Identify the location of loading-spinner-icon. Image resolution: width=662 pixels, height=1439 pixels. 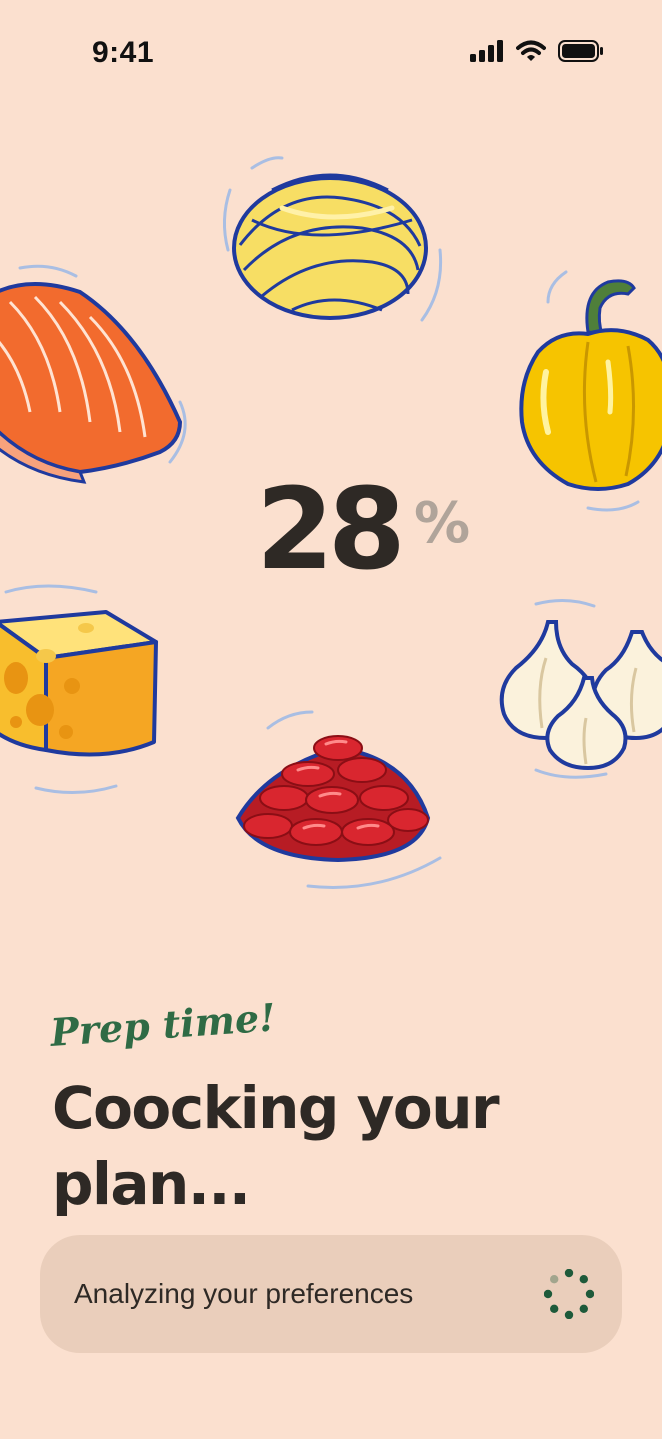
(569, 1294).